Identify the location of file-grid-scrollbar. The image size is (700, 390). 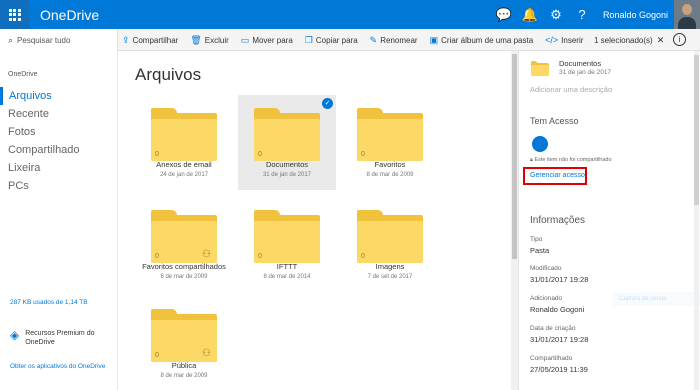
(514, 220).